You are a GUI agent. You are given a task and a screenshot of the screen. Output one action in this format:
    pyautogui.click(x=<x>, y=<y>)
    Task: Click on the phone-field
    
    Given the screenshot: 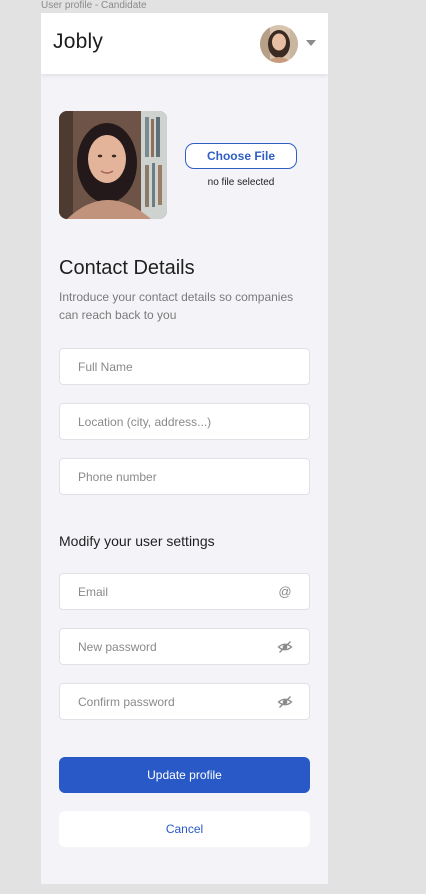 What is the action you would take?
    pyautogui.click(x=184, y=476)
    